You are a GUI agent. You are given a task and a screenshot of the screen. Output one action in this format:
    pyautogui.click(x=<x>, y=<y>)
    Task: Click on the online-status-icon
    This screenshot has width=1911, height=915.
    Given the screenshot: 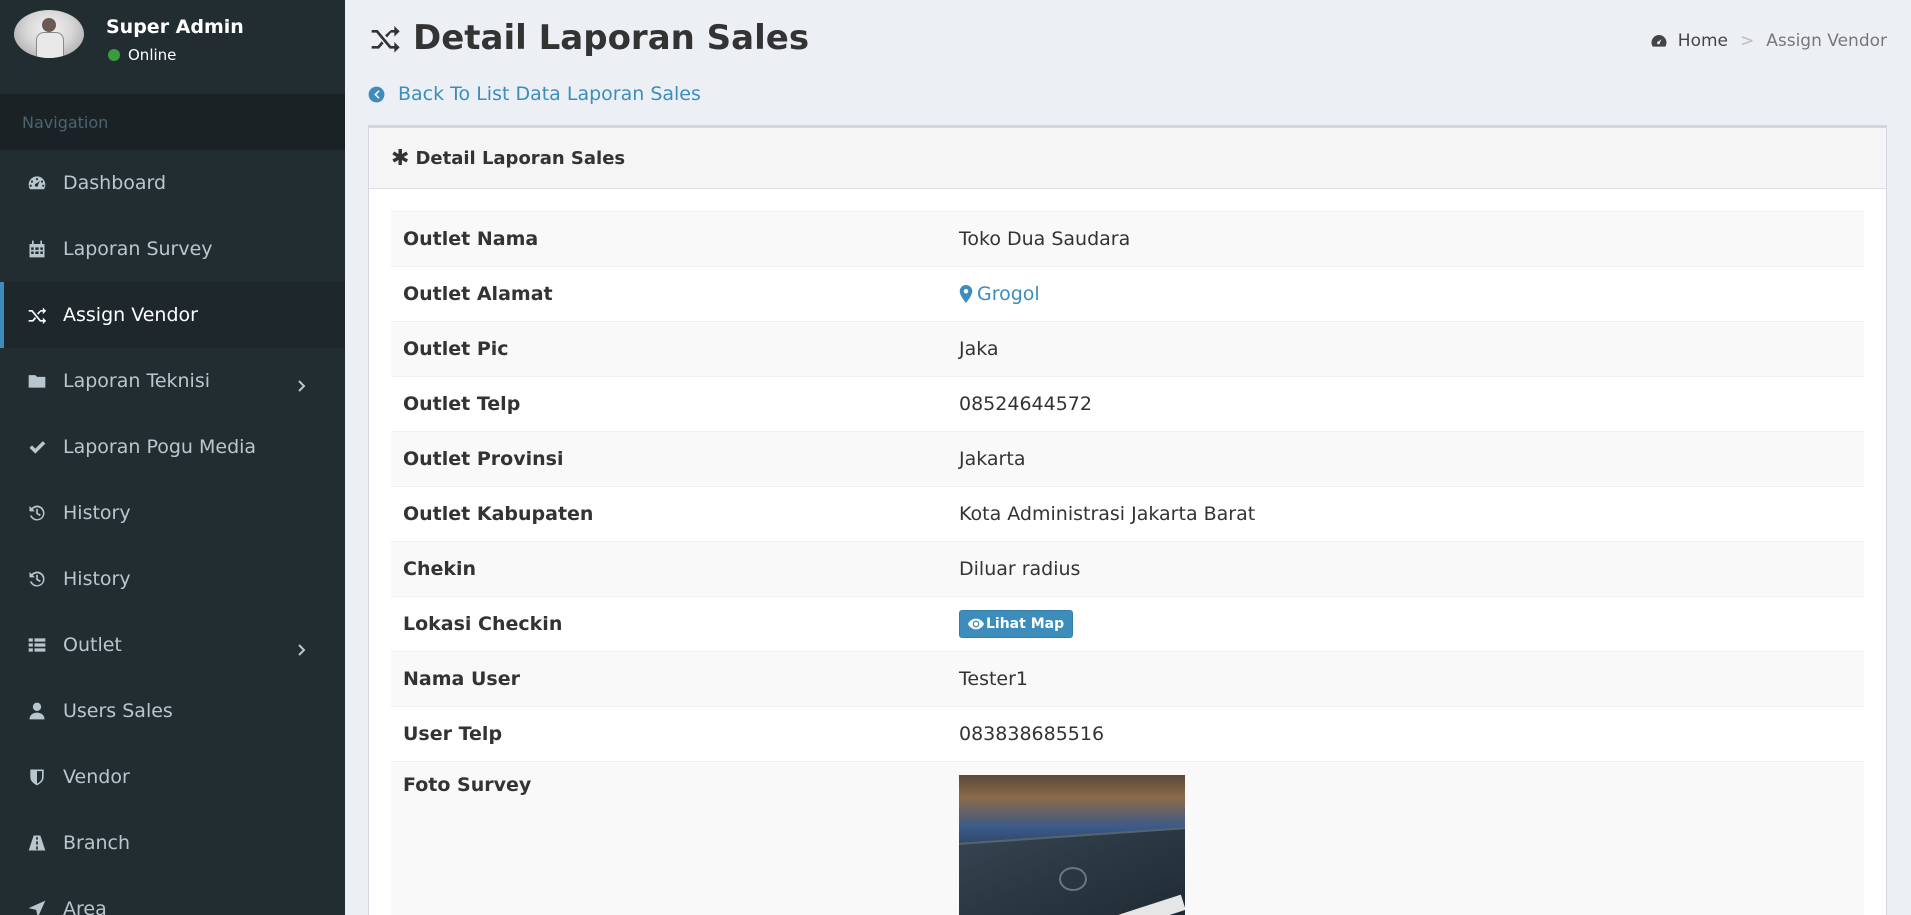 What is the action you would take?
    pyautogui.click(x=114, y=55)
    